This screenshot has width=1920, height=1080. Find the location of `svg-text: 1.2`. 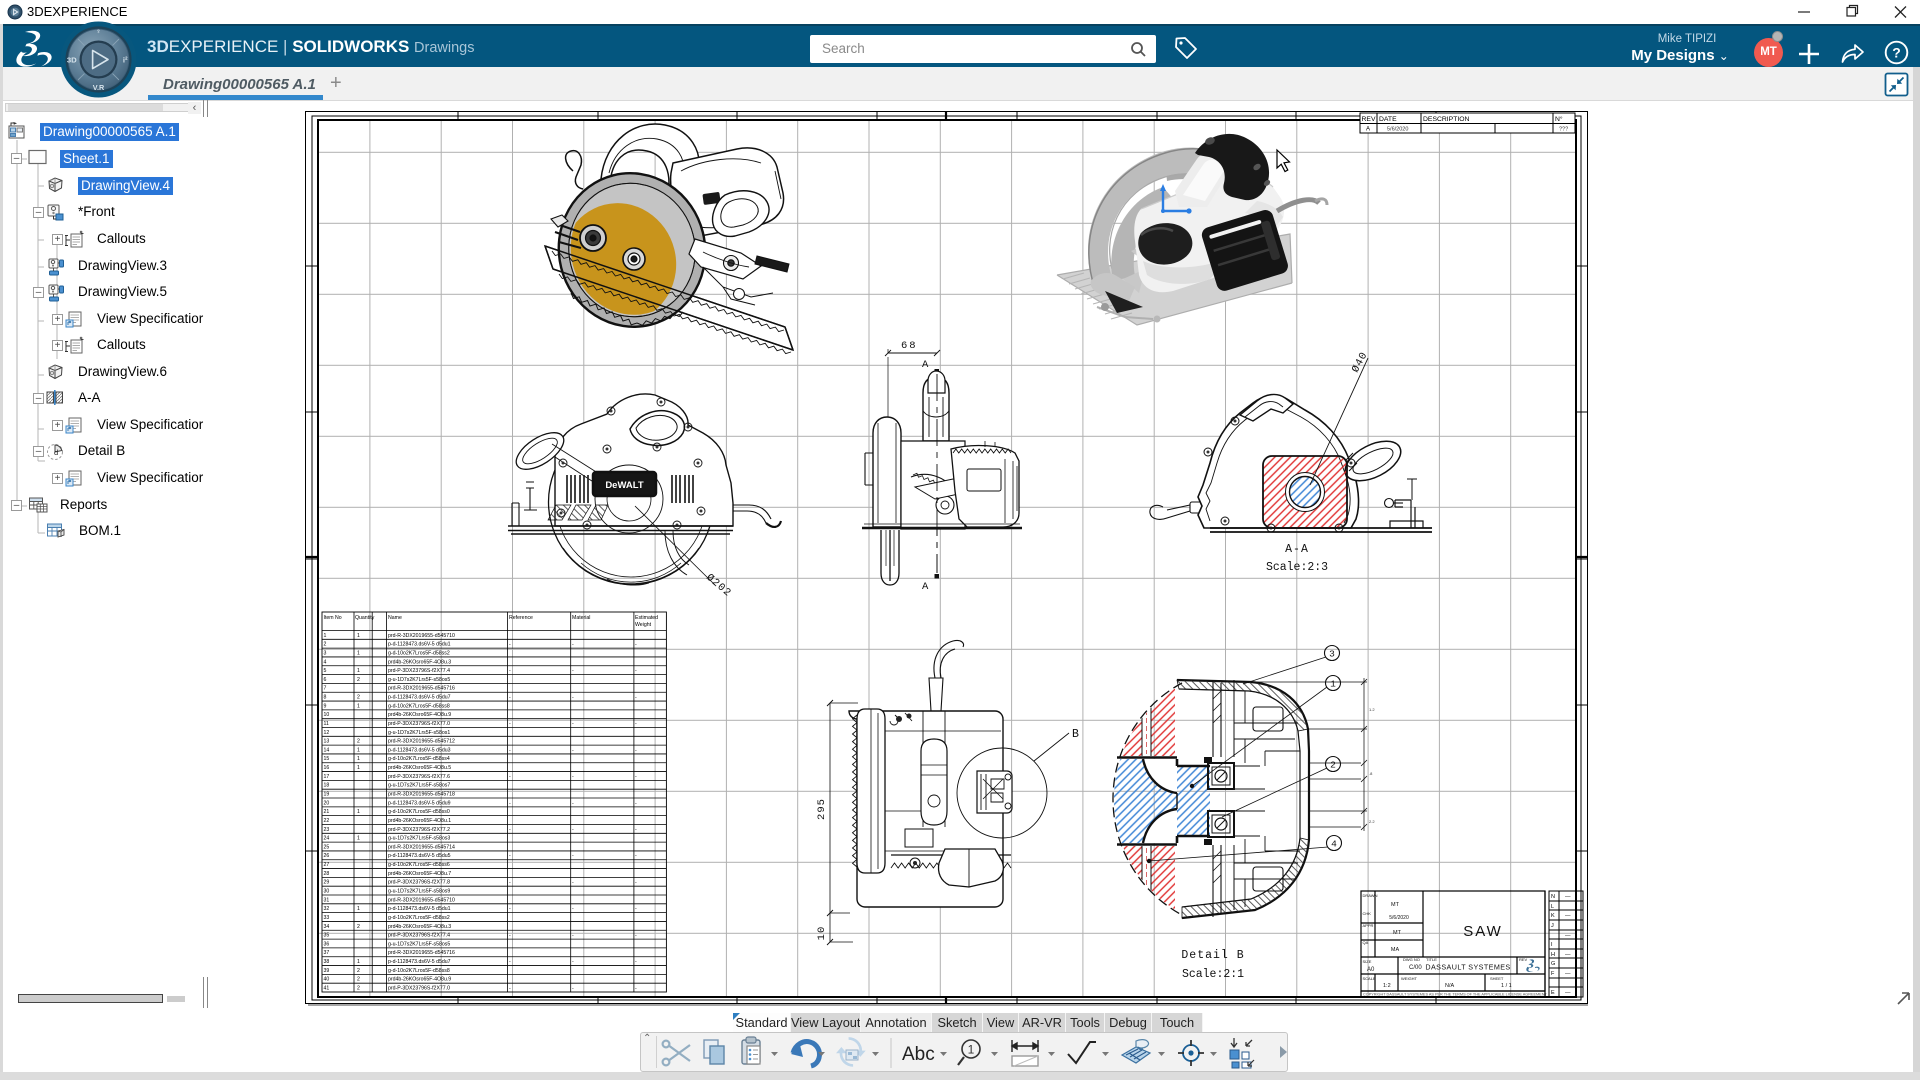

svg-text: 1.2 is located at coordinates (1372, 709).